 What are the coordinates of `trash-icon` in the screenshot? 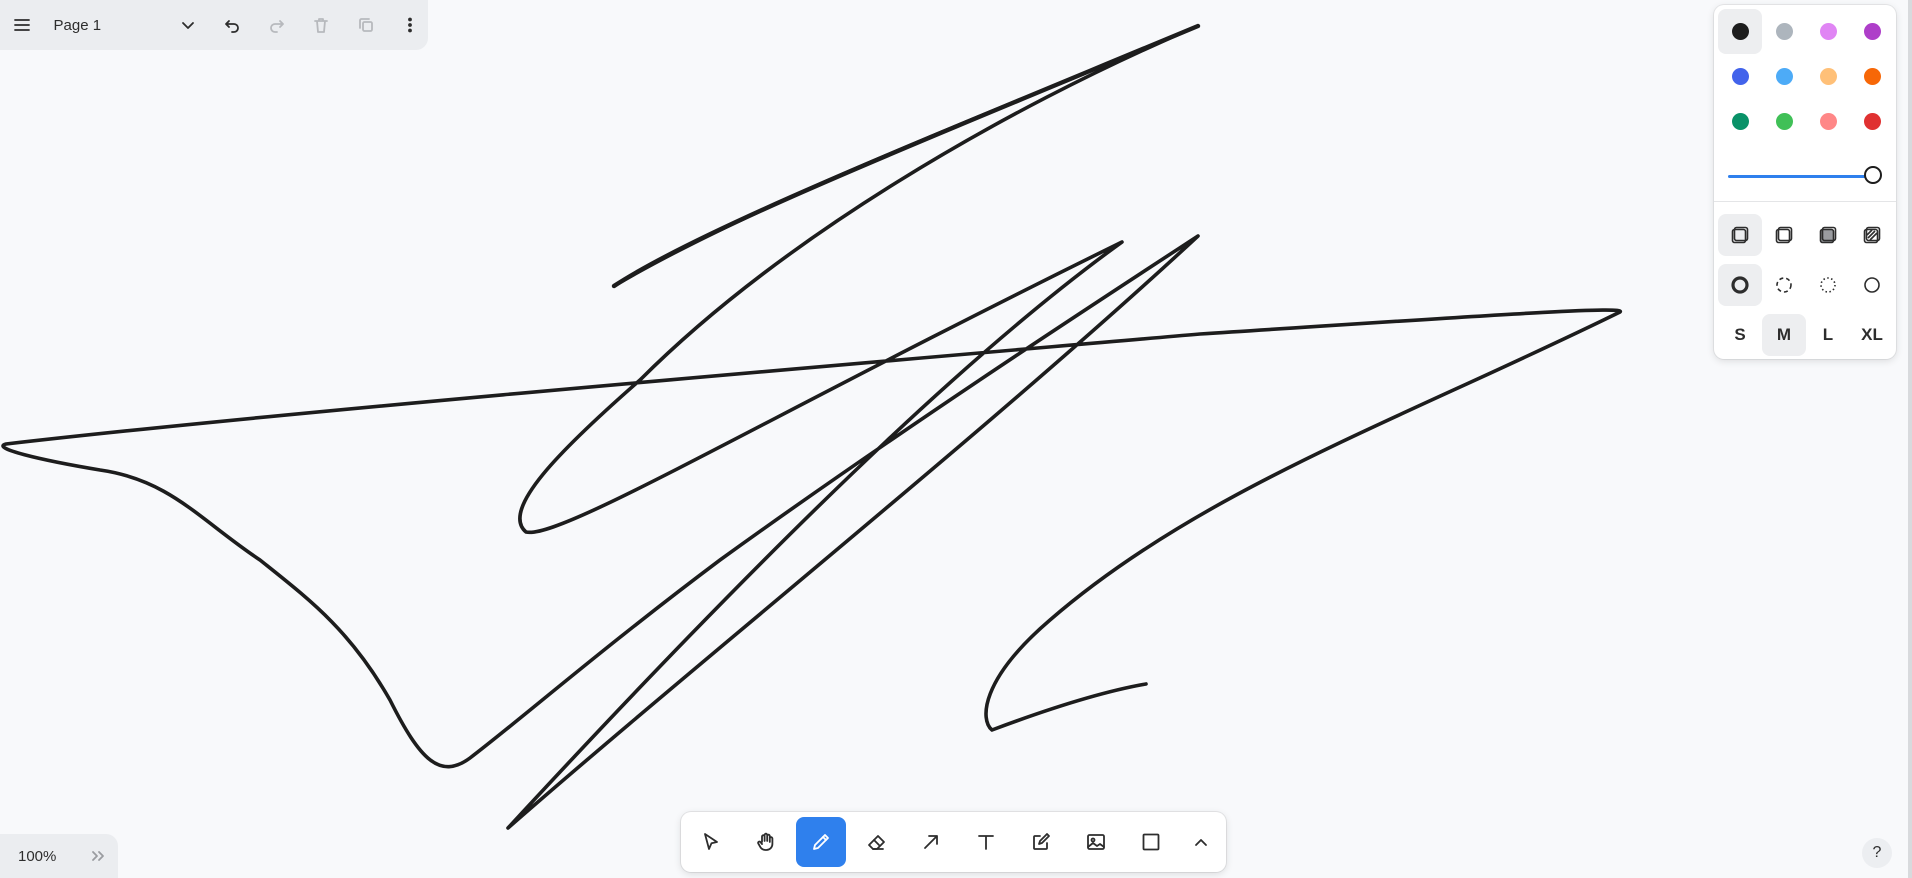 It's located at (321, 25).